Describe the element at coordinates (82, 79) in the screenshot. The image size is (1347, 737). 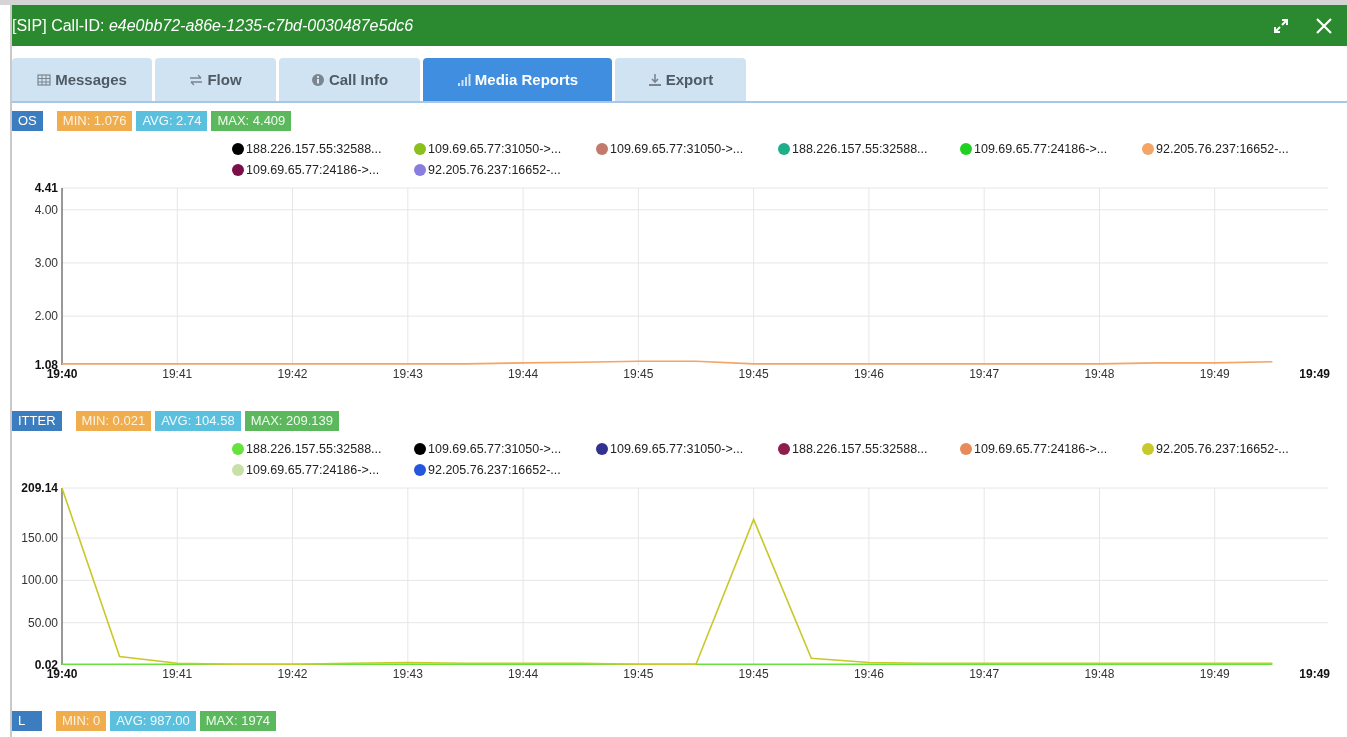
I see `tab: Messages` at that location.